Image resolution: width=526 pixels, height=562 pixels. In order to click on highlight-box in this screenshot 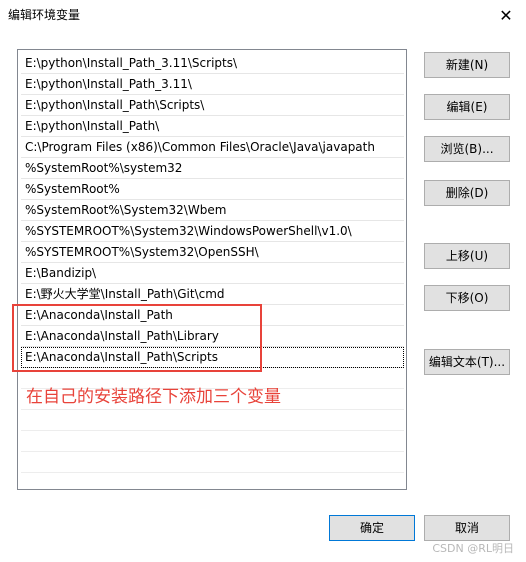, I will do `click(137, 338)`.